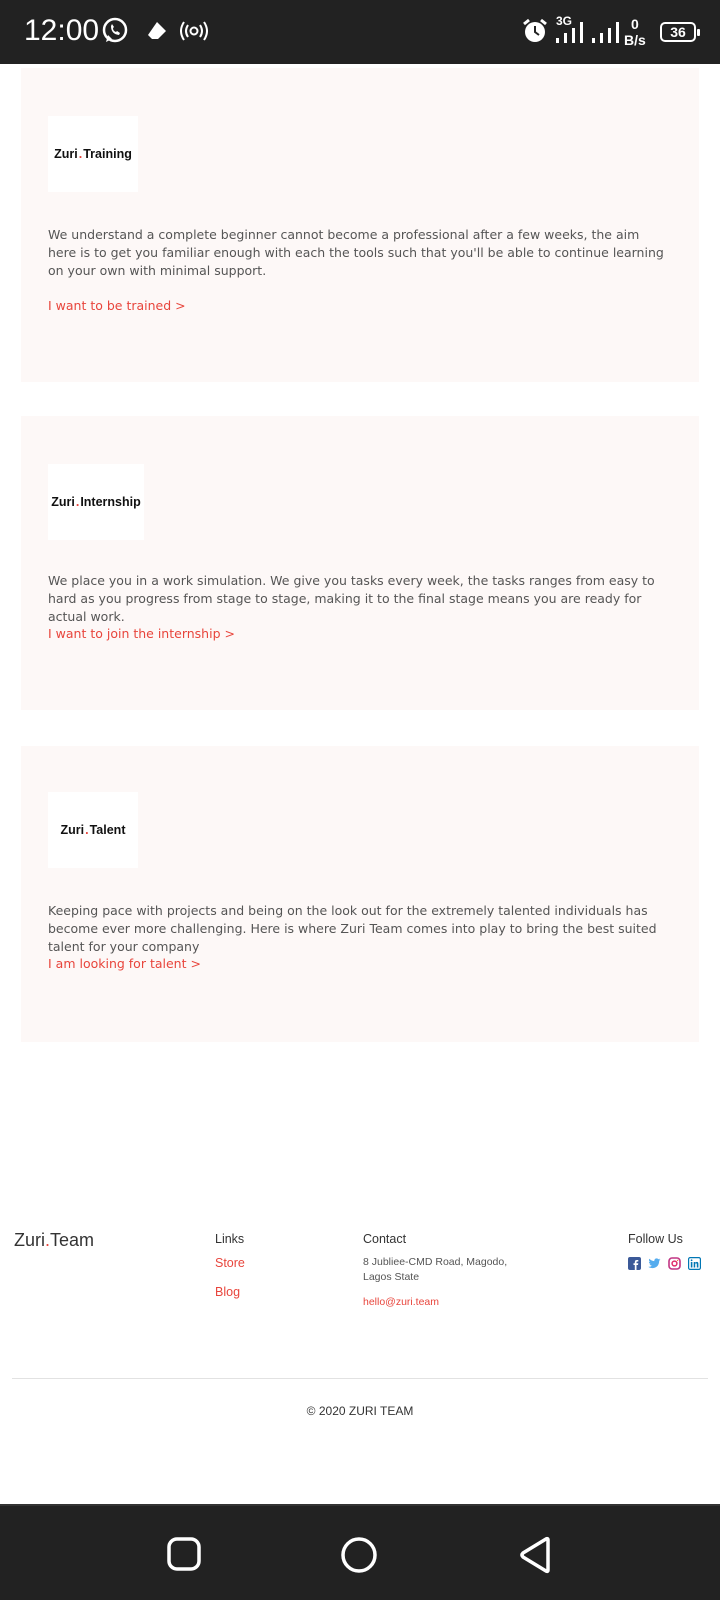 This screenshot has height=1600, width=720. What do you see at coordinates (635, 40) in the screenshot?
I see `network-speed-unit: B/s` at bounding box center [635, 40].